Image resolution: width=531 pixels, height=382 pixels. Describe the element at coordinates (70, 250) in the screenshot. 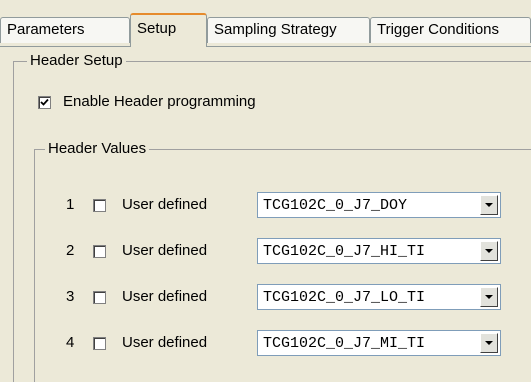

I see `row-index: 2` at that location.